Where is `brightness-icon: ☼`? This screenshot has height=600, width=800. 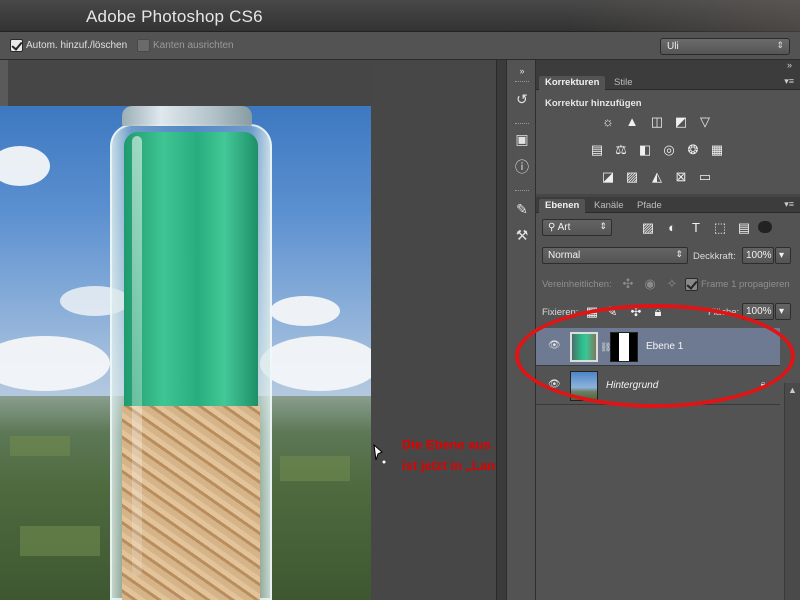 brightness-icon: ☼ is located at coordinates (608, 122).